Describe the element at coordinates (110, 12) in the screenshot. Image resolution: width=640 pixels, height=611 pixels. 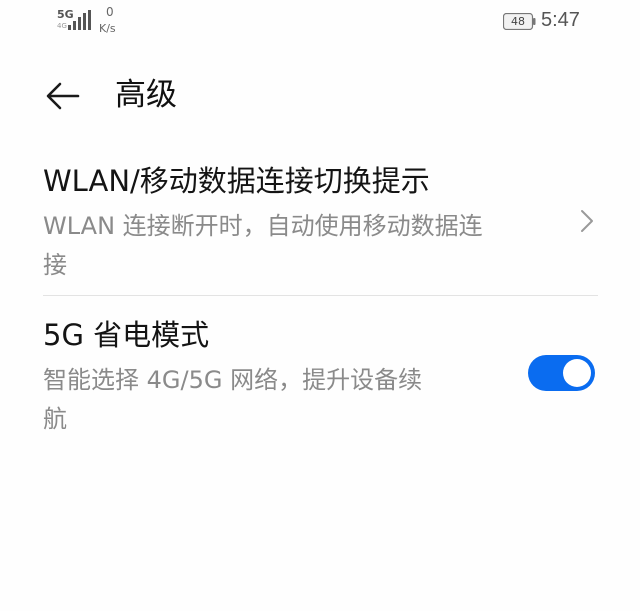
I see `network-speed-value: 0` at that location.